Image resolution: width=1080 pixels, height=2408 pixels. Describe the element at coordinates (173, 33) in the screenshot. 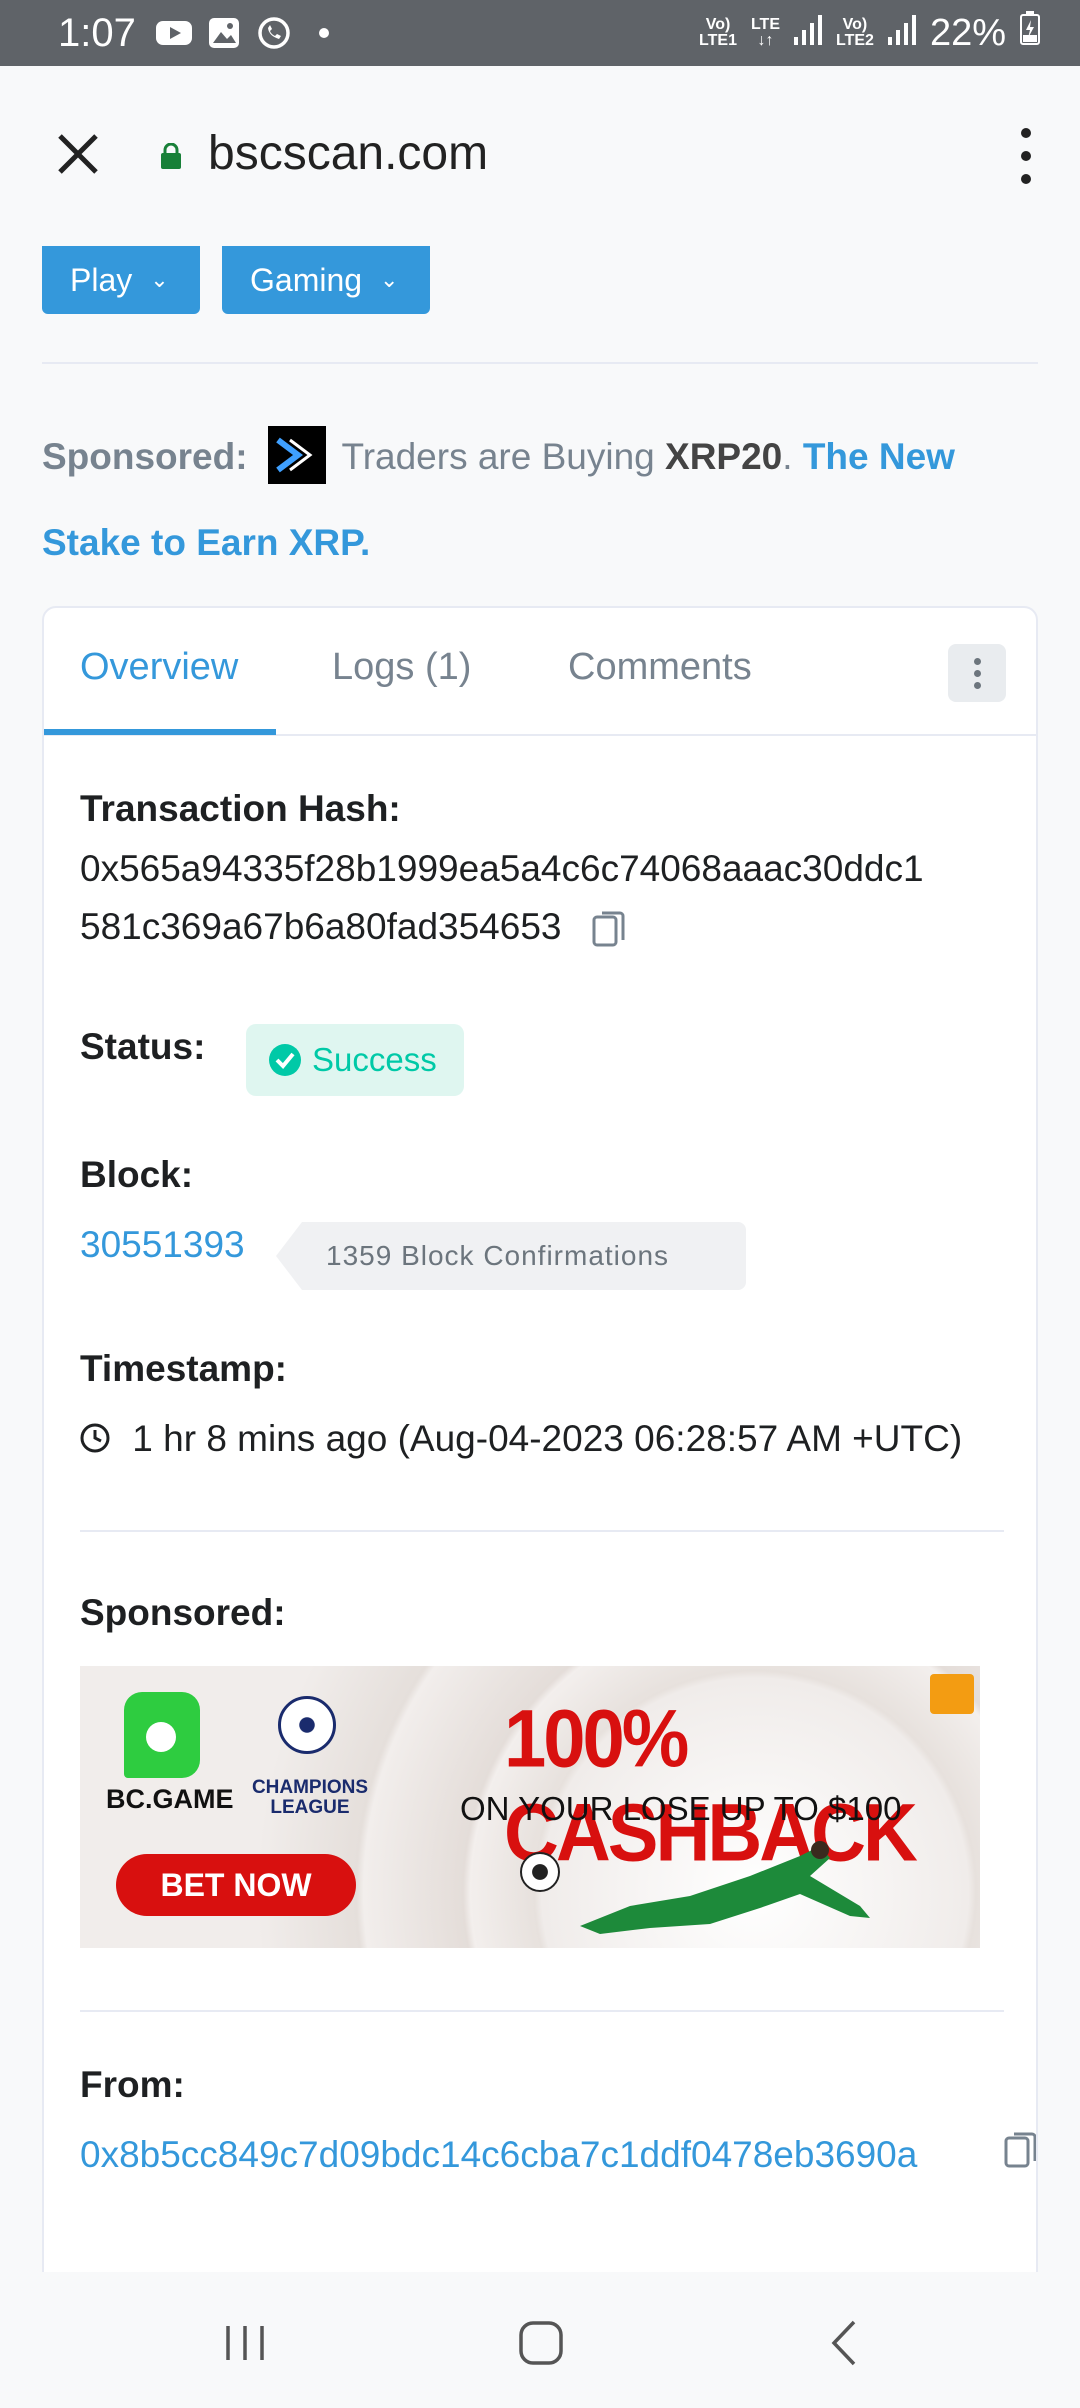

I see `youtube-icon` at that location.